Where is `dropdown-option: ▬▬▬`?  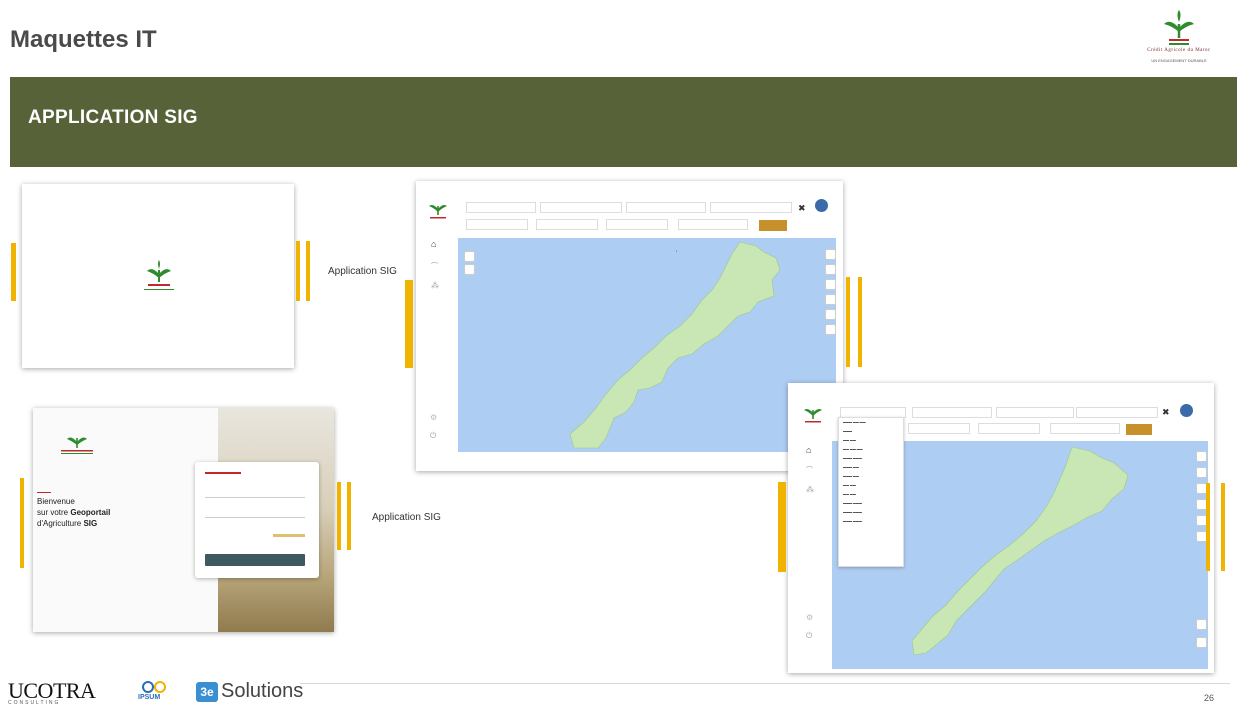
dropdown-option: ▬▬▬ is located at coordinates (871, 431).